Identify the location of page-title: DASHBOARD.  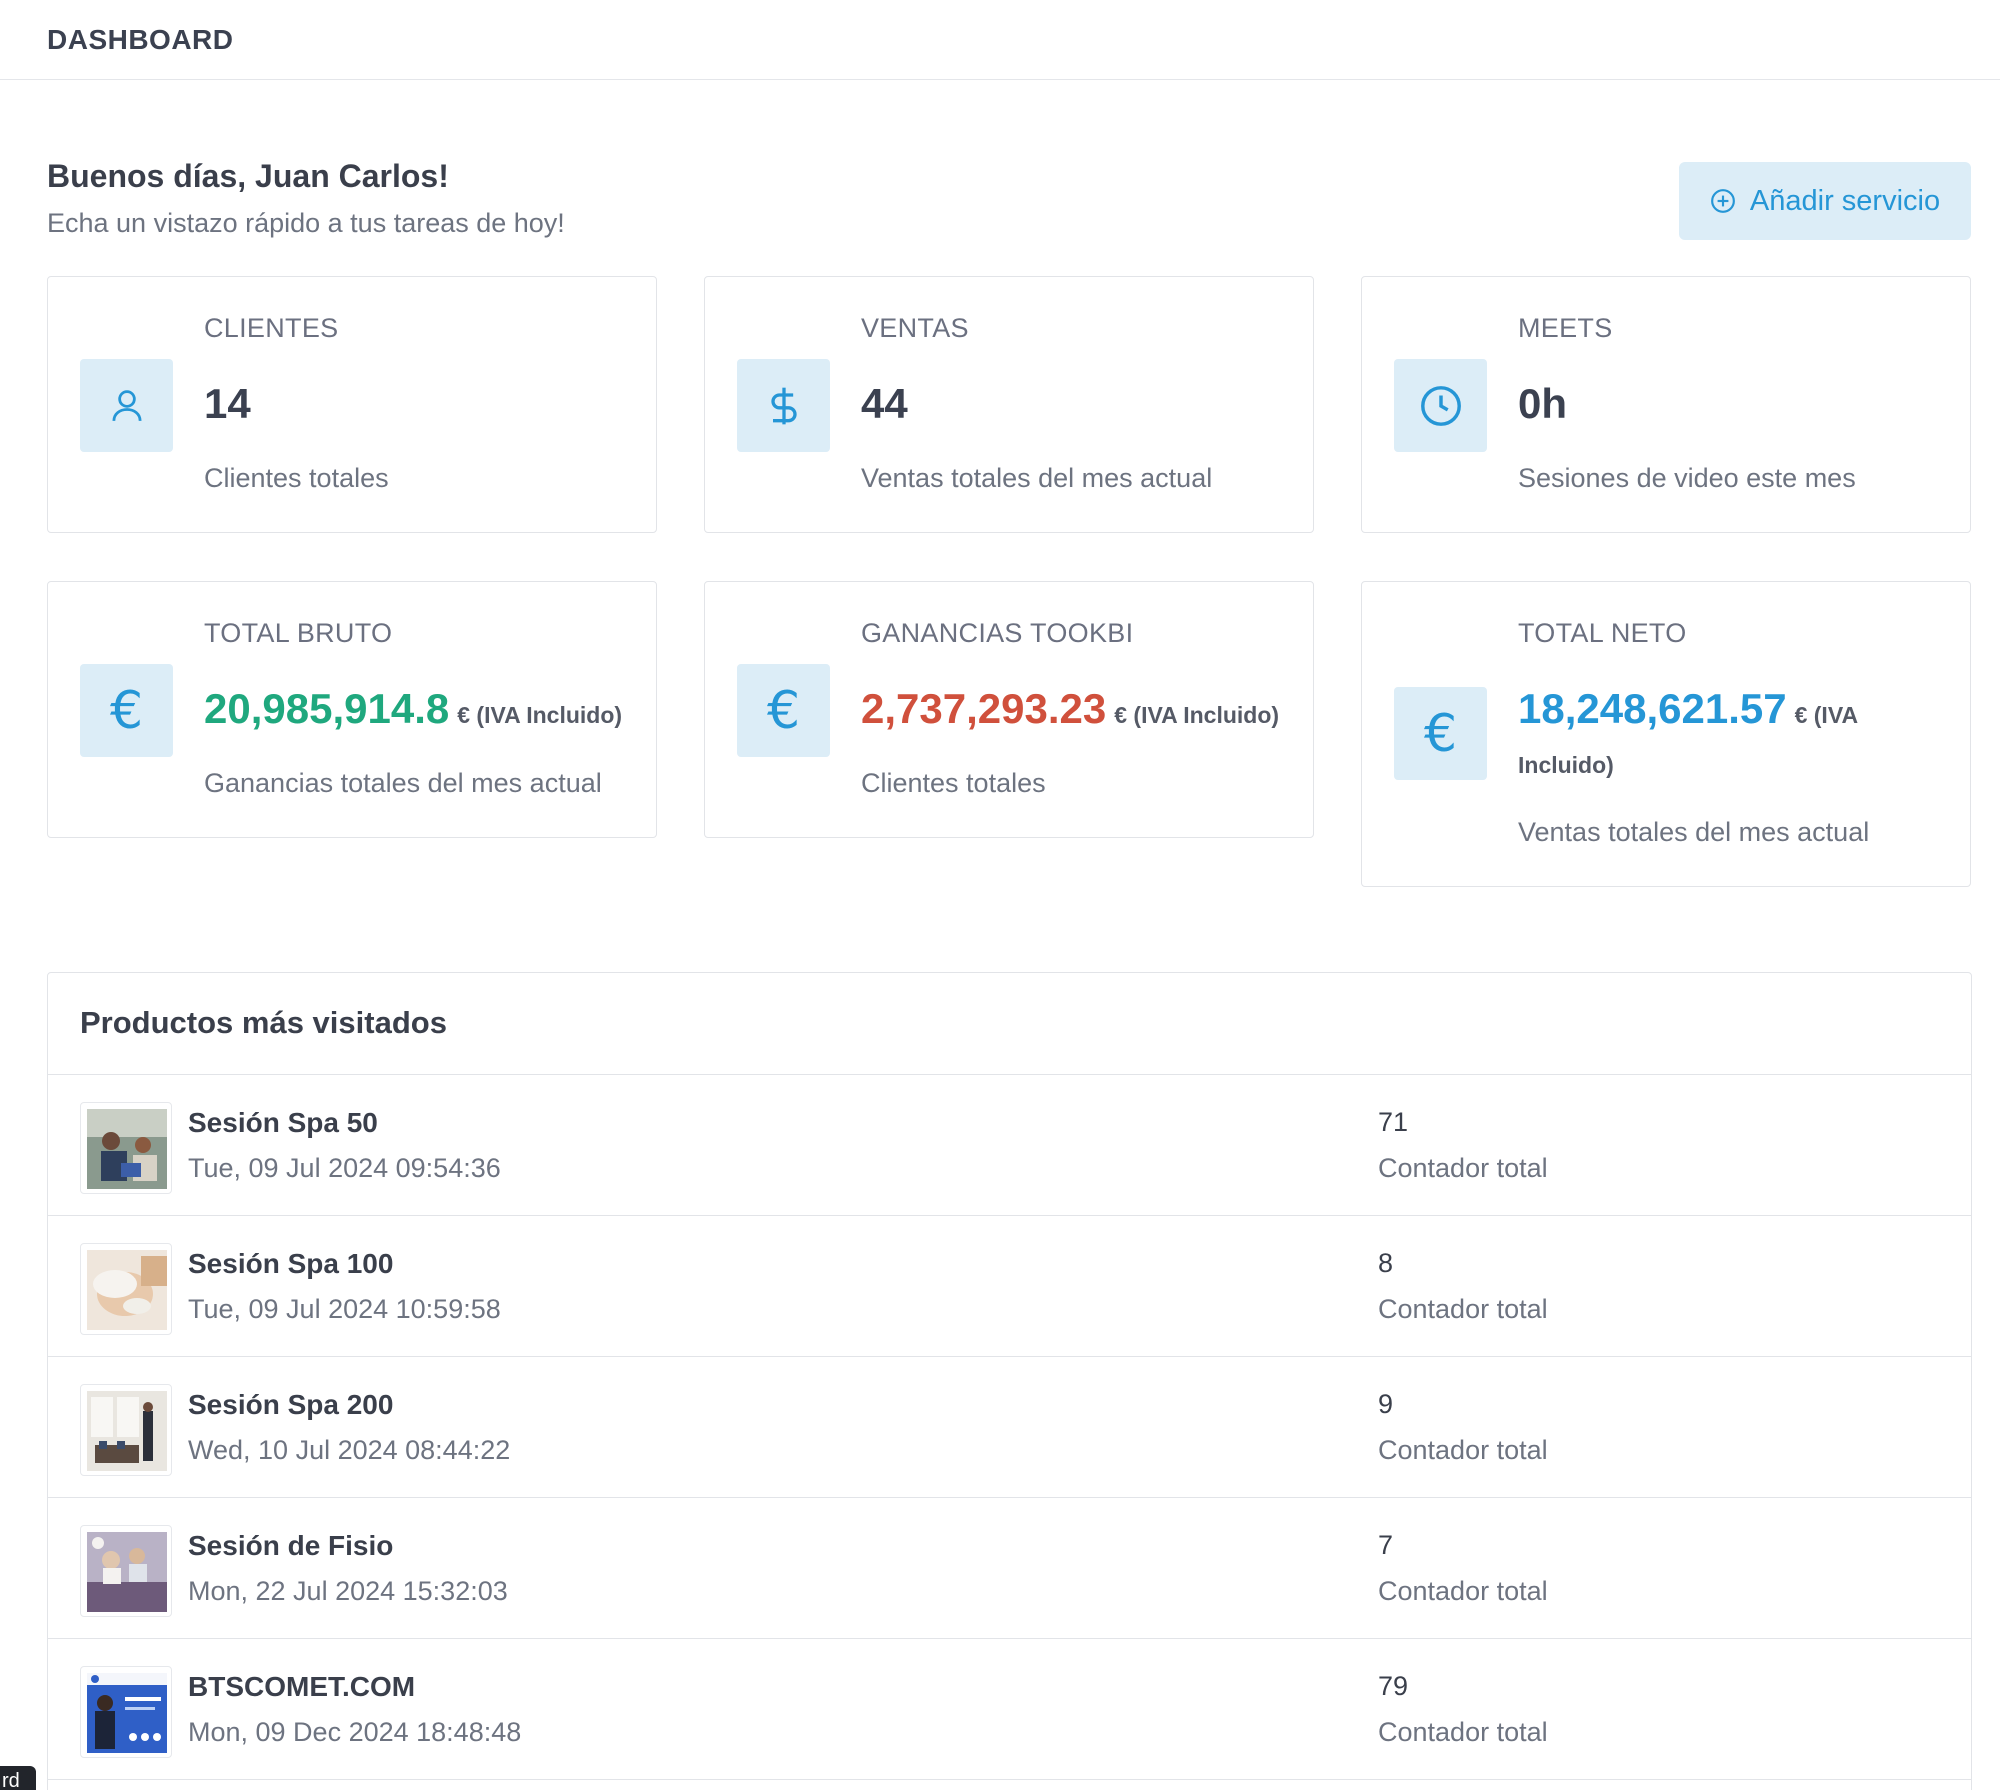
(140, 39).